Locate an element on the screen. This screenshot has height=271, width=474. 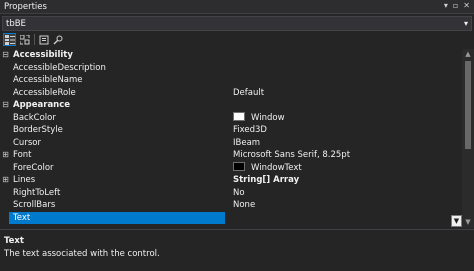
category-row: ⊟ Appearance is located at coordinates (231, 105).